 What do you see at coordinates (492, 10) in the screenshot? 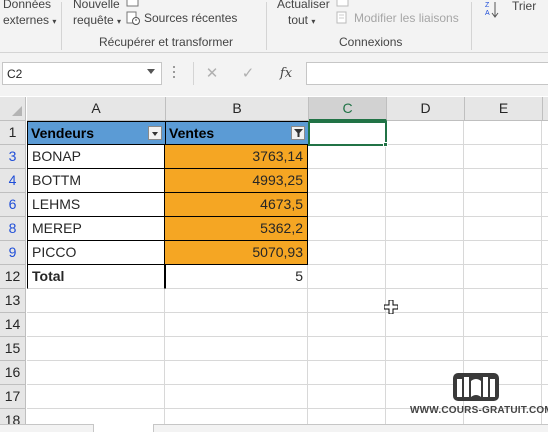
I see `sort-az-icon: Z A` at bounding box center [492, 10].